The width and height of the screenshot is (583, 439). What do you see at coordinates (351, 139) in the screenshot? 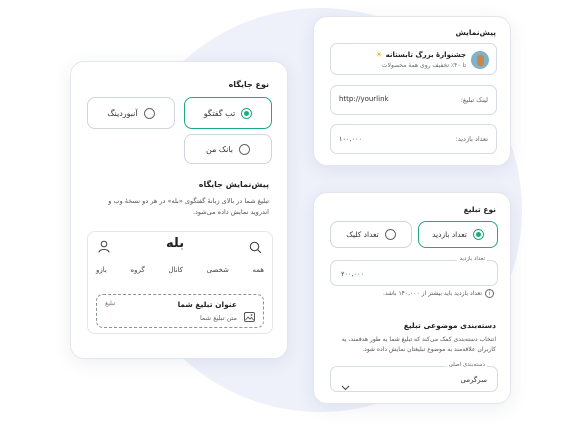
I see `views-value: ۱۰۰,۰۰۰` at bounding box center [351, 139].